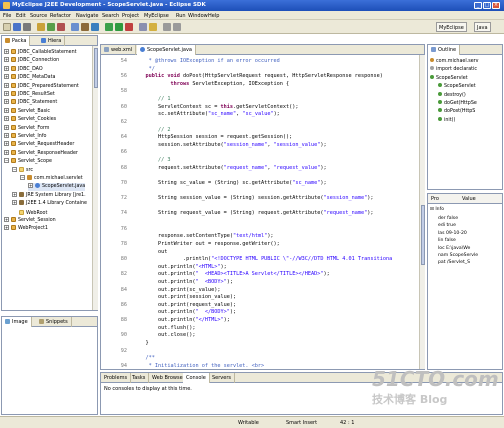  I want to click on outline-item: doPost(HttpS, so click(456, 112).